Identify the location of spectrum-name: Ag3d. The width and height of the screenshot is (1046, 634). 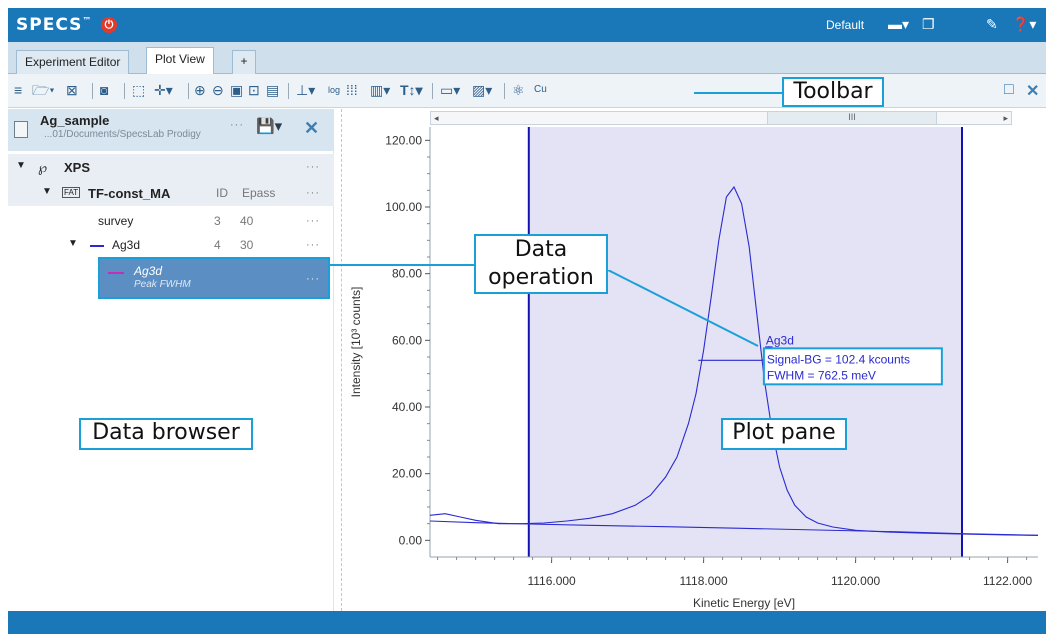
(126, 245).